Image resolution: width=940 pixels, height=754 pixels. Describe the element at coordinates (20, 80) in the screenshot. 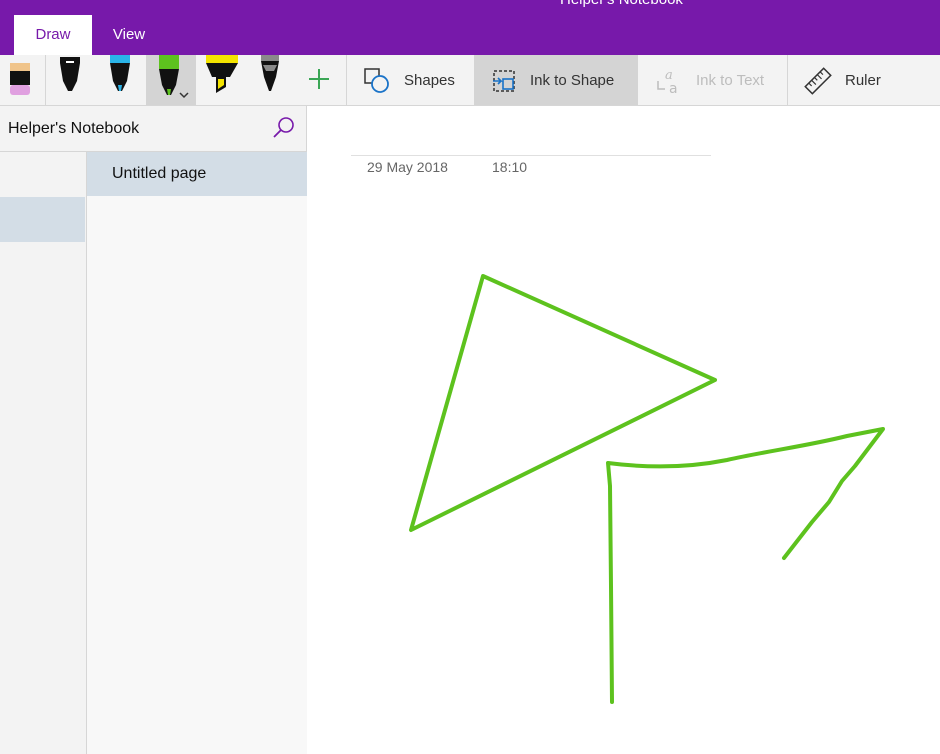

I see `eraser-icon` at that location.